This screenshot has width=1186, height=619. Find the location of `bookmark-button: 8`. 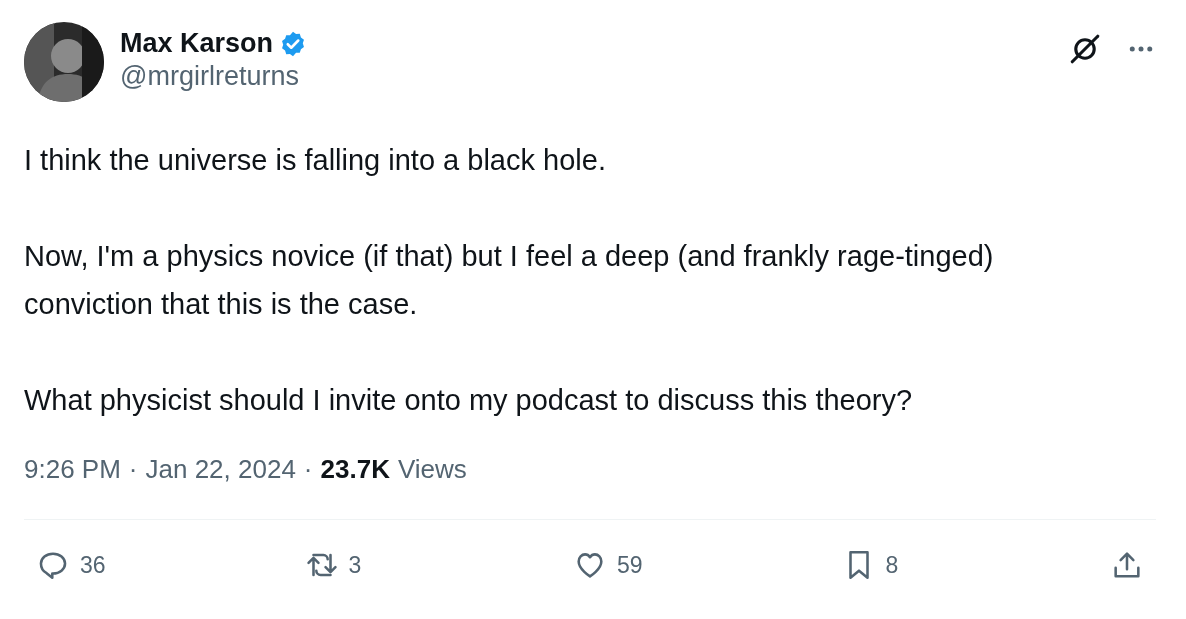

bookmark-button: 8 is located at coordinates (916, 565).